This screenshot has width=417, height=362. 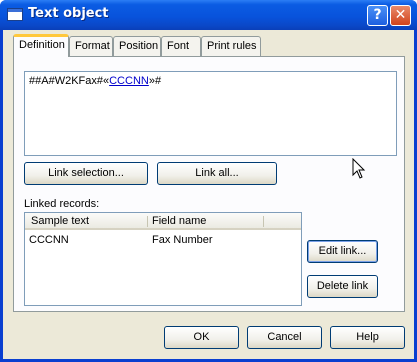 What do you see at coordinates (137, 46) in the screenshot?
I see `tab-position: Position` at bounding box center [137, 46].